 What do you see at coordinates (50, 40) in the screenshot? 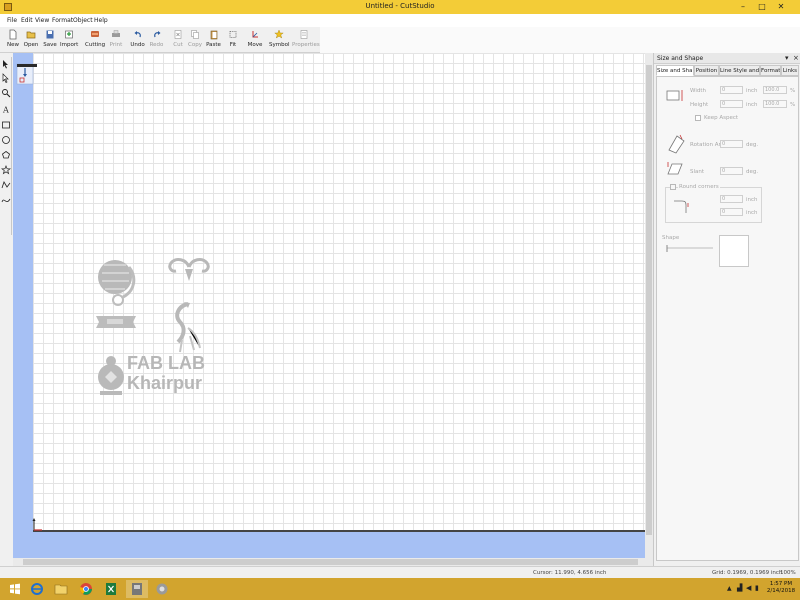
I see `save-button: Save` at bounding box center [50, 40].